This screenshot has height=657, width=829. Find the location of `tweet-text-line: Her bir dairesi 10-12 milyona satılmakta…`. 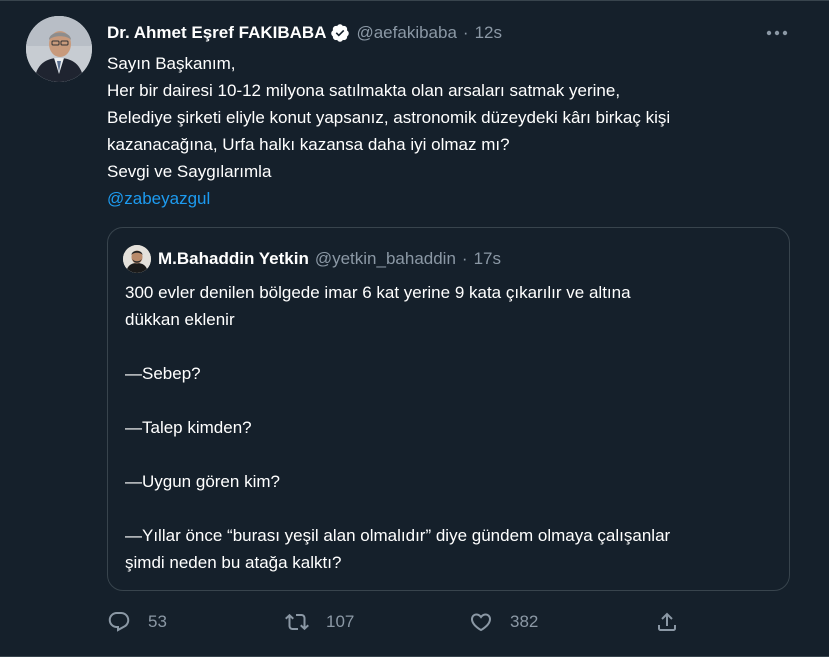

tweet-text-line: Her bir dairesi 10-12 milyona satılmakta… is located at coordinates (364, 90).